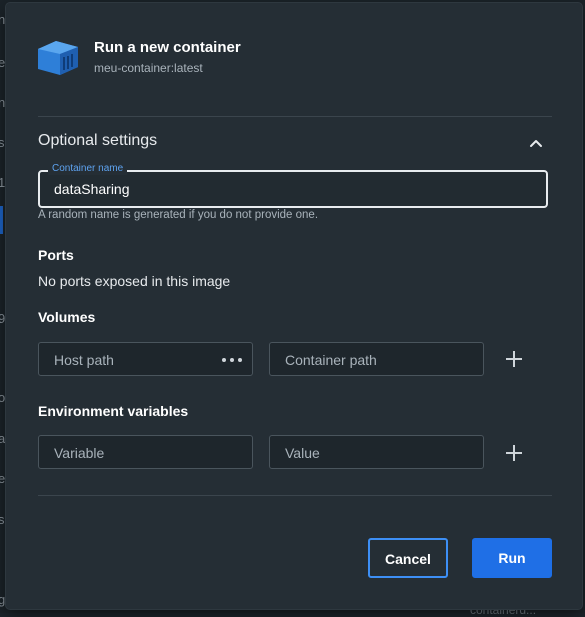 This screenshot has height=617, width=585. Describe the element at coordinates (84, 360) in the screenshot. I see `host-path-placeholder: Host path` at that location.